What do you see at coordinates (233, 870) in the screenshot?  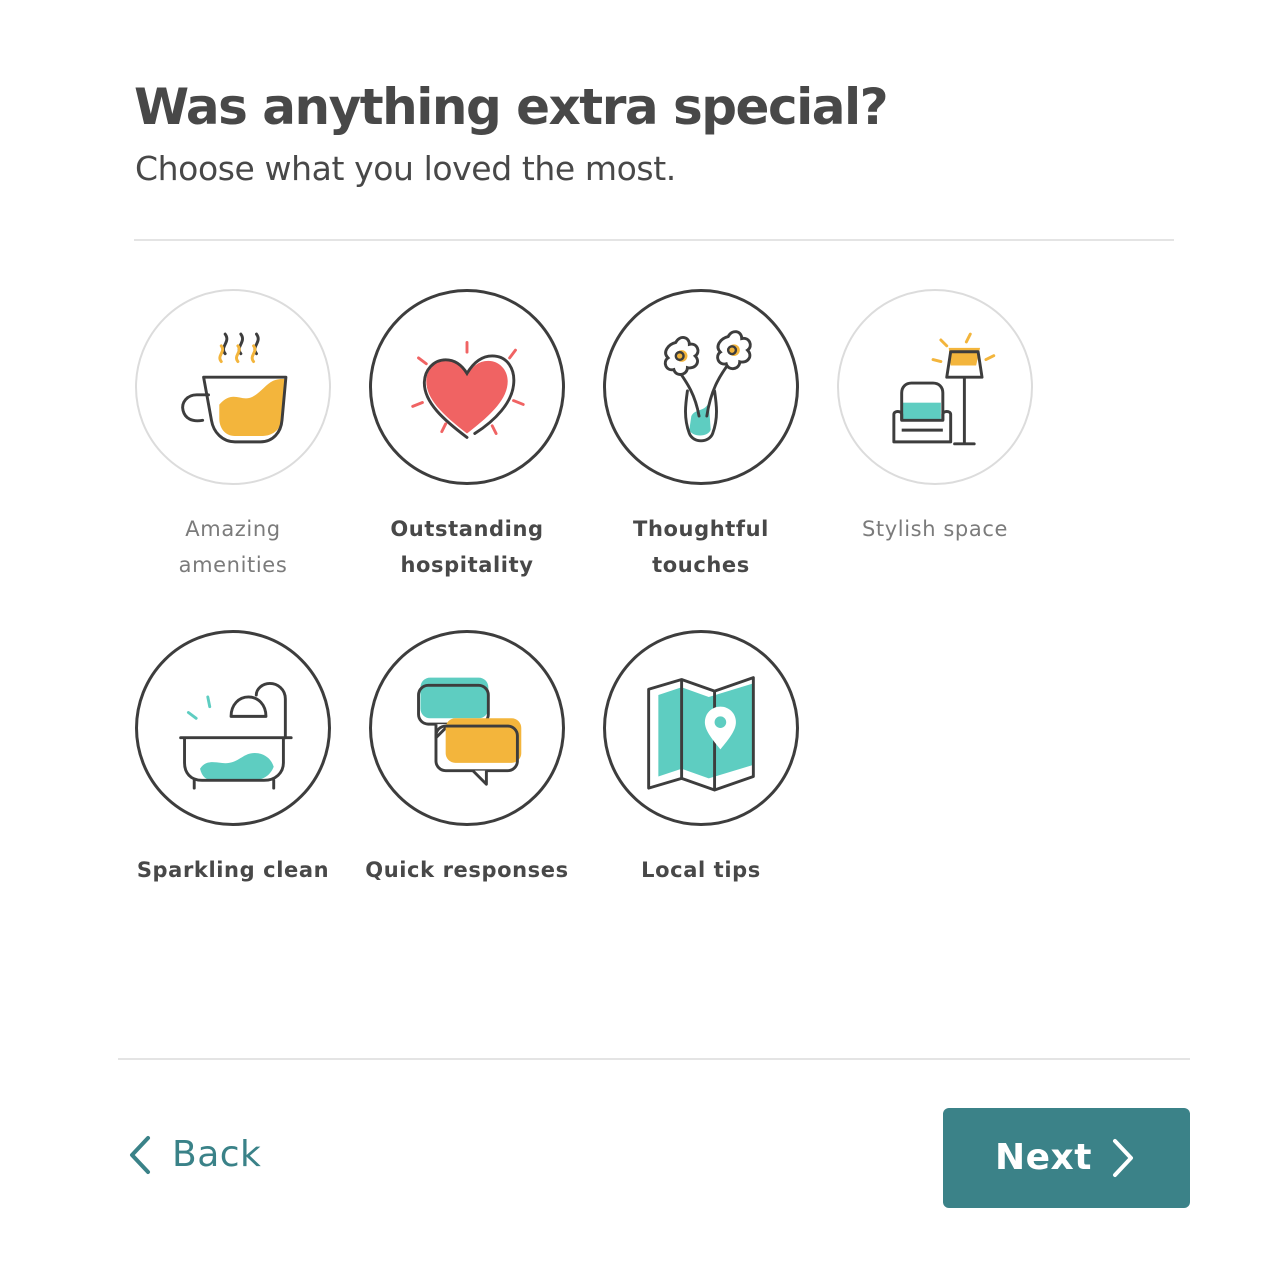 I see `option-label: Sparkling clean` at bounding box center [233, 870].